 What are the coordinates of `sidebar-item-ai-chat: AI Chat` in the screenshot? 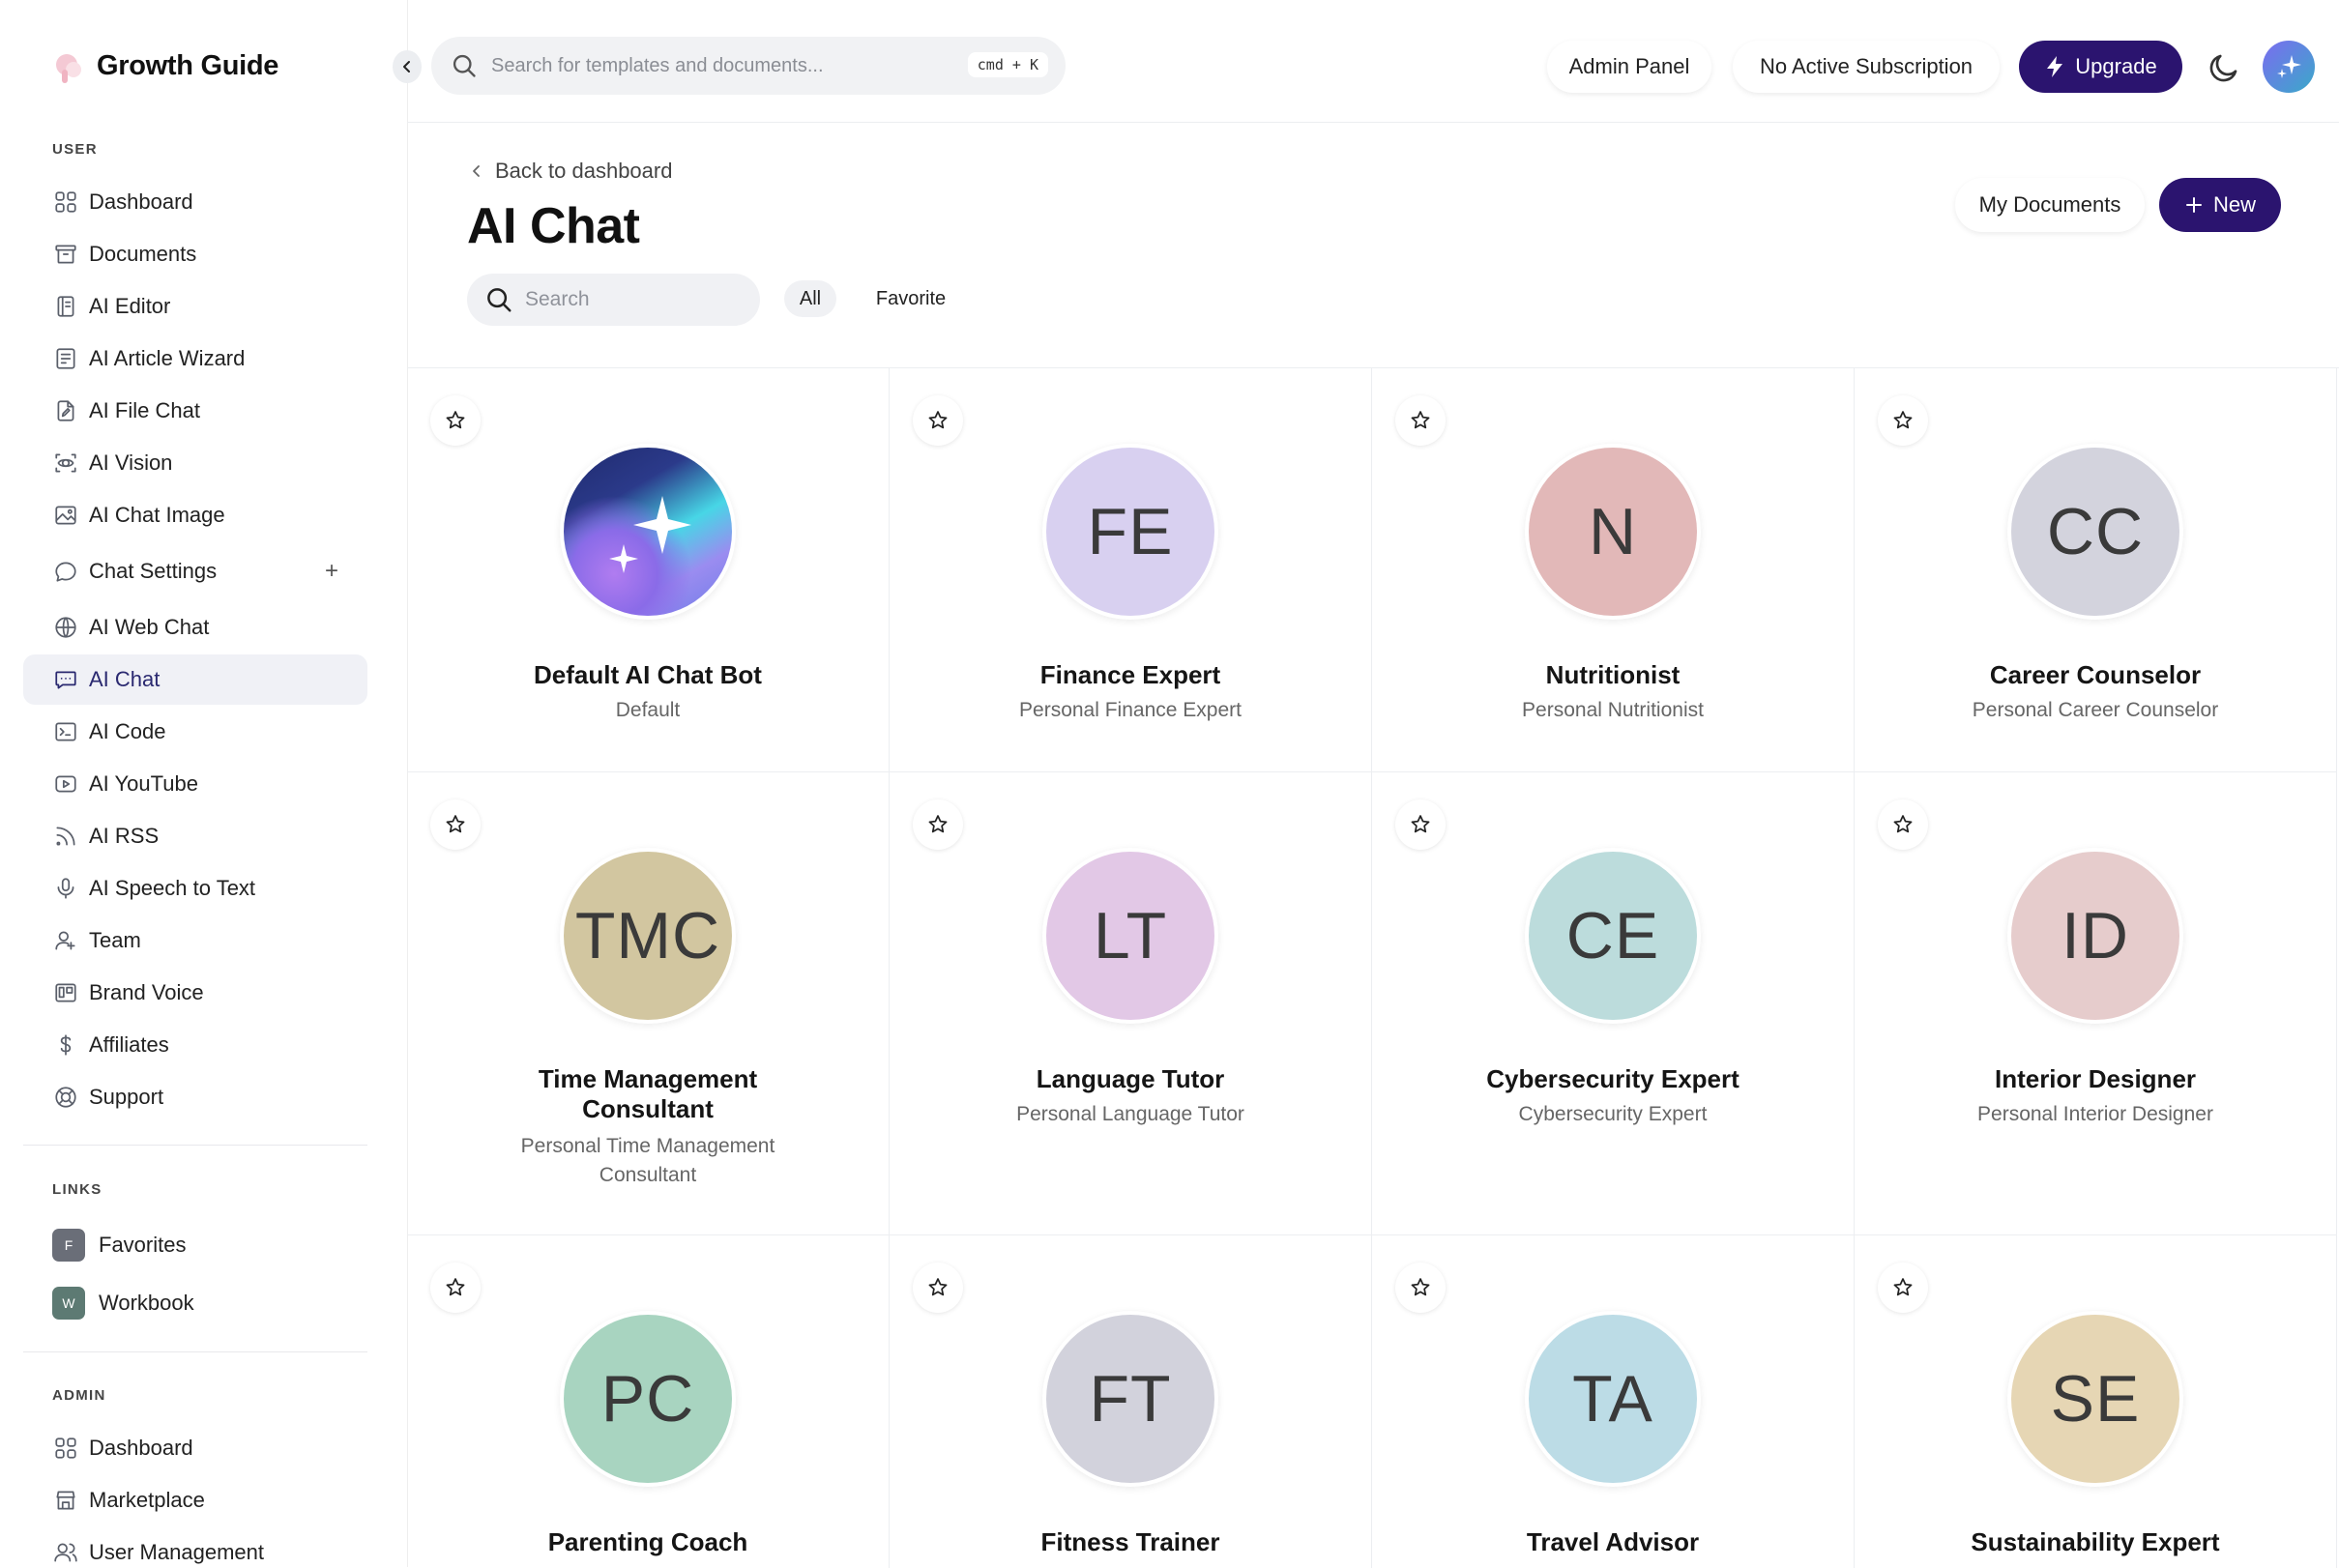 It's located at (195, 679).